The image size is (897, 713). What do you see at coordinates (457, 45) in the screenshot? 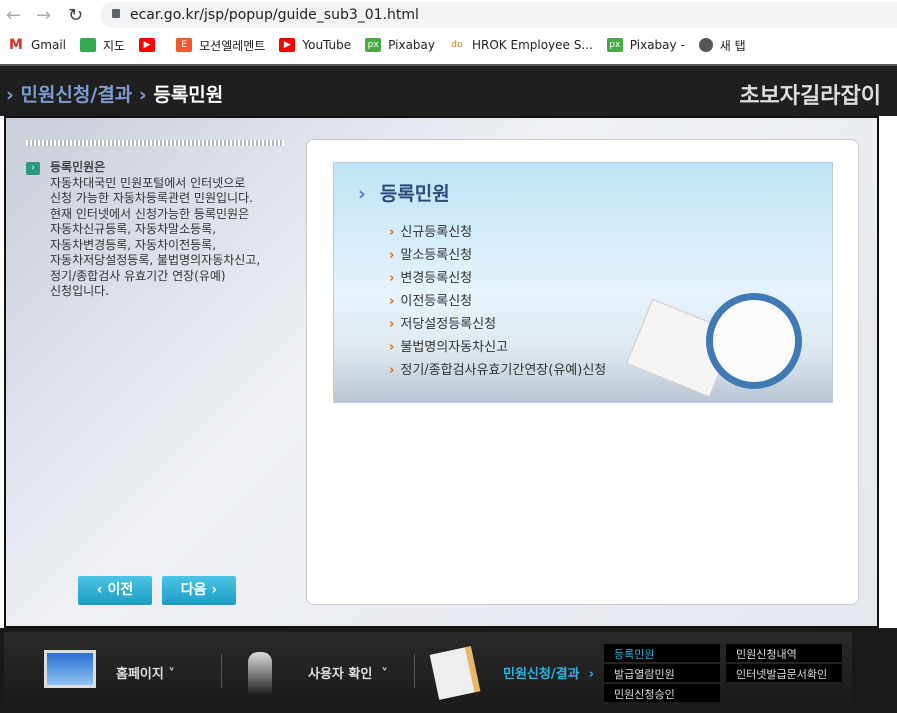
I see `hrok-icon: dɒ` at bounding box center [457, 45].